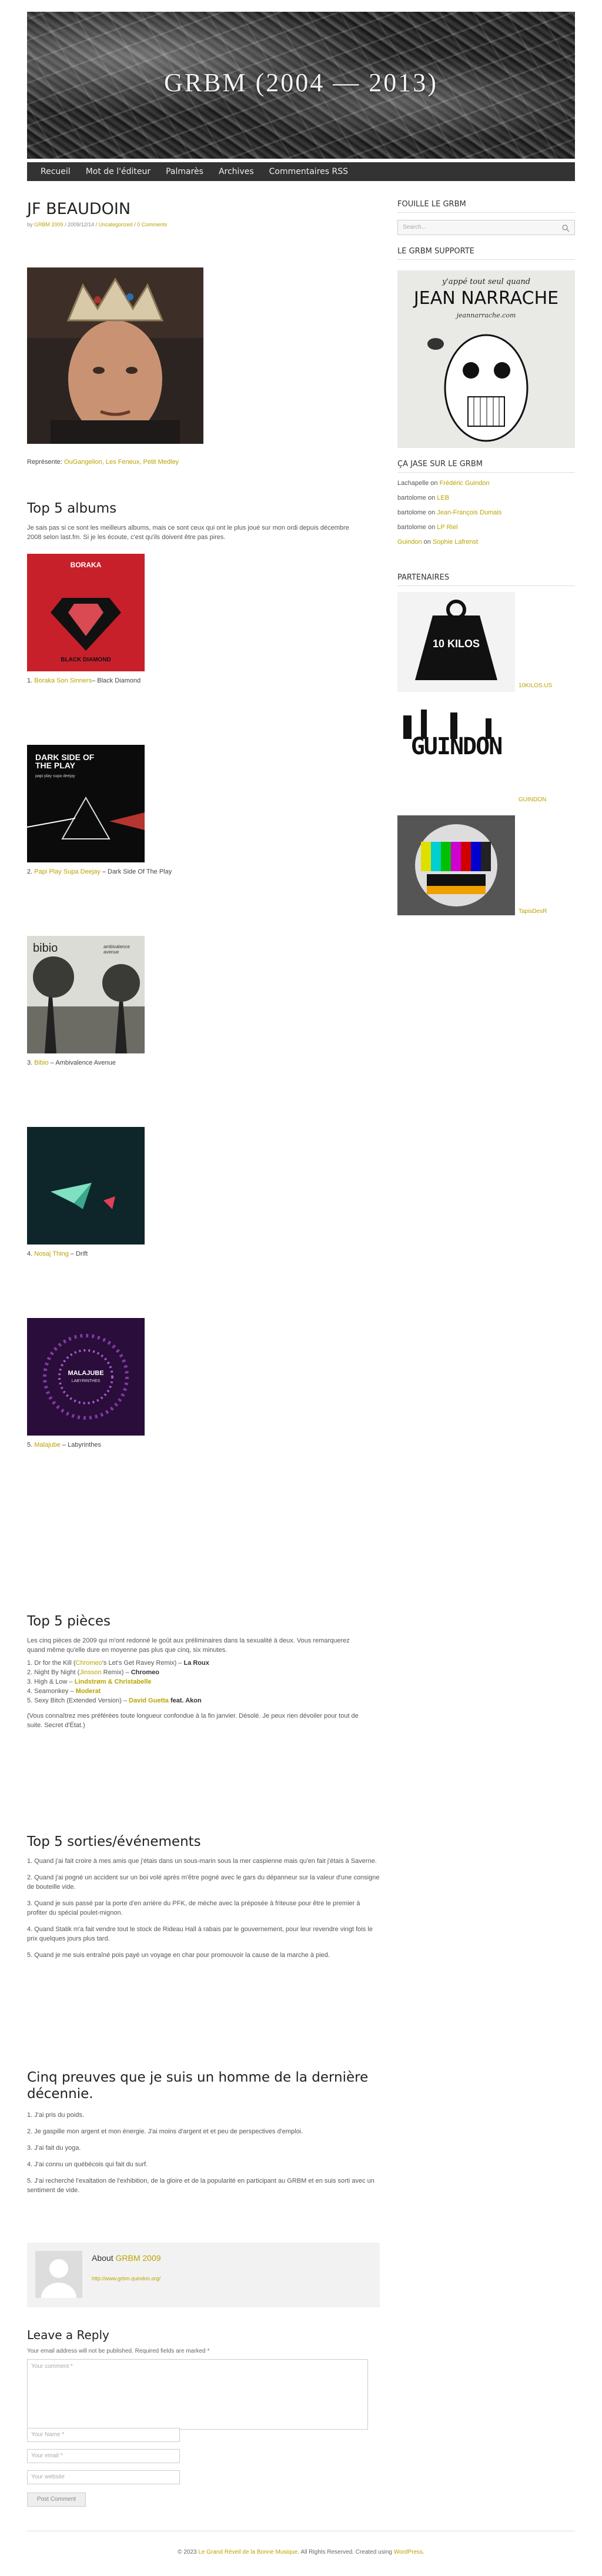 Image resolution: width=602 pixels, height=2576 pixels. I want to click on nav-item-mot-editeur: Mot de l'éditeur, so click(118, 171).